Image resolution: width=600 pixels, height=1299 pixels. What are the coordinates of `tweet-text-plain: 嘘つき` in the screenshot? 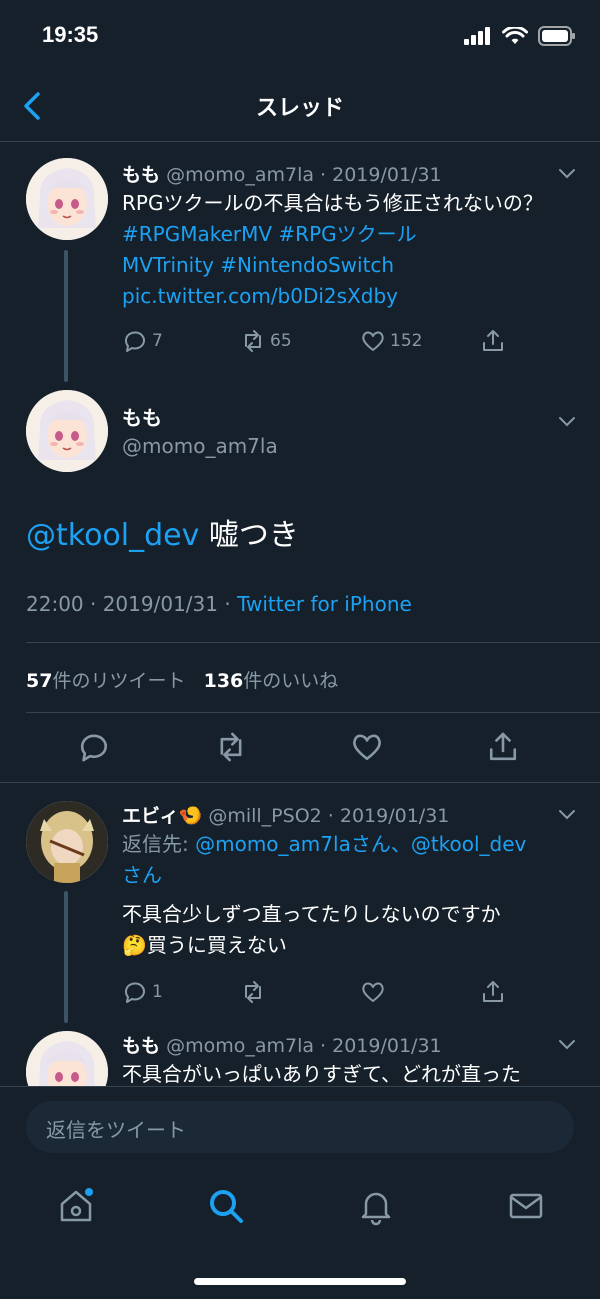 It's located at (249, 535).